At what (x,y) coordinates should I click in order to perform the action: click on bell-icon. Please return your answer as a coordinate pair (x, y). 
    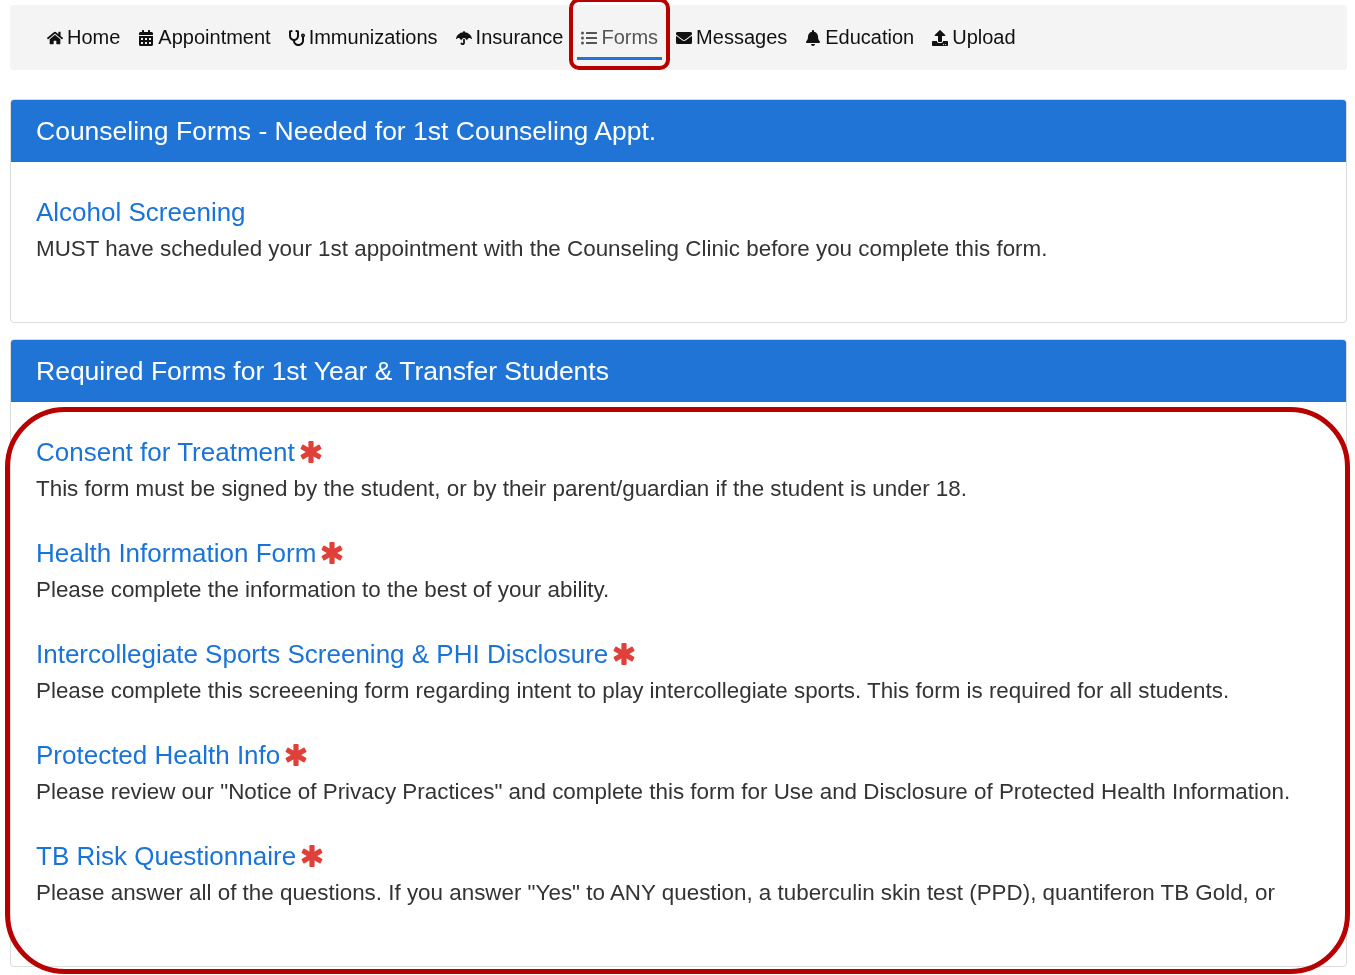
    Looking at the image, I should click on (813, 37).